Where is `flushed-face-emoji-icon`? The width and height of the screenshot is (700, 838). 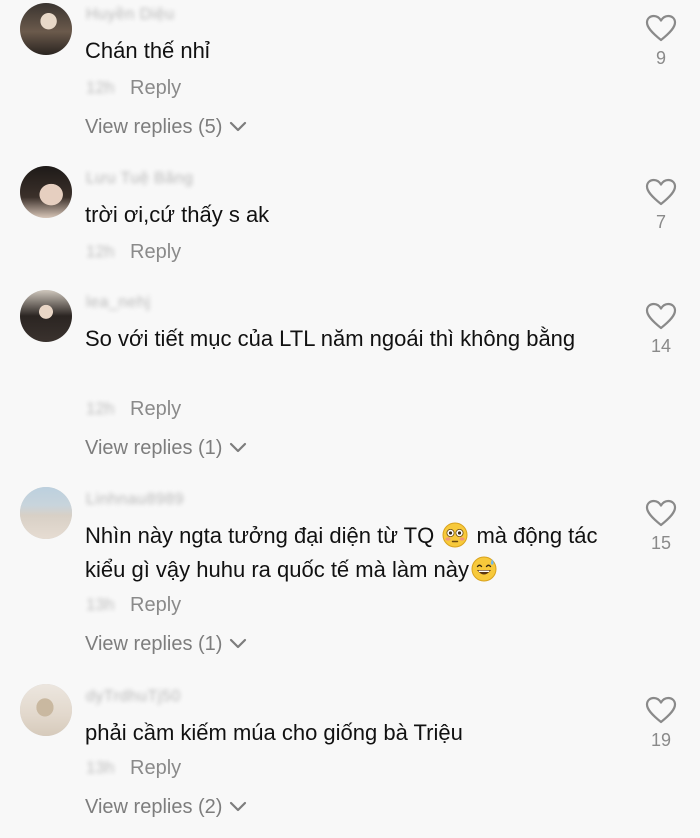 flushed-face-emoji-icon is located at coordinates (455, 535).